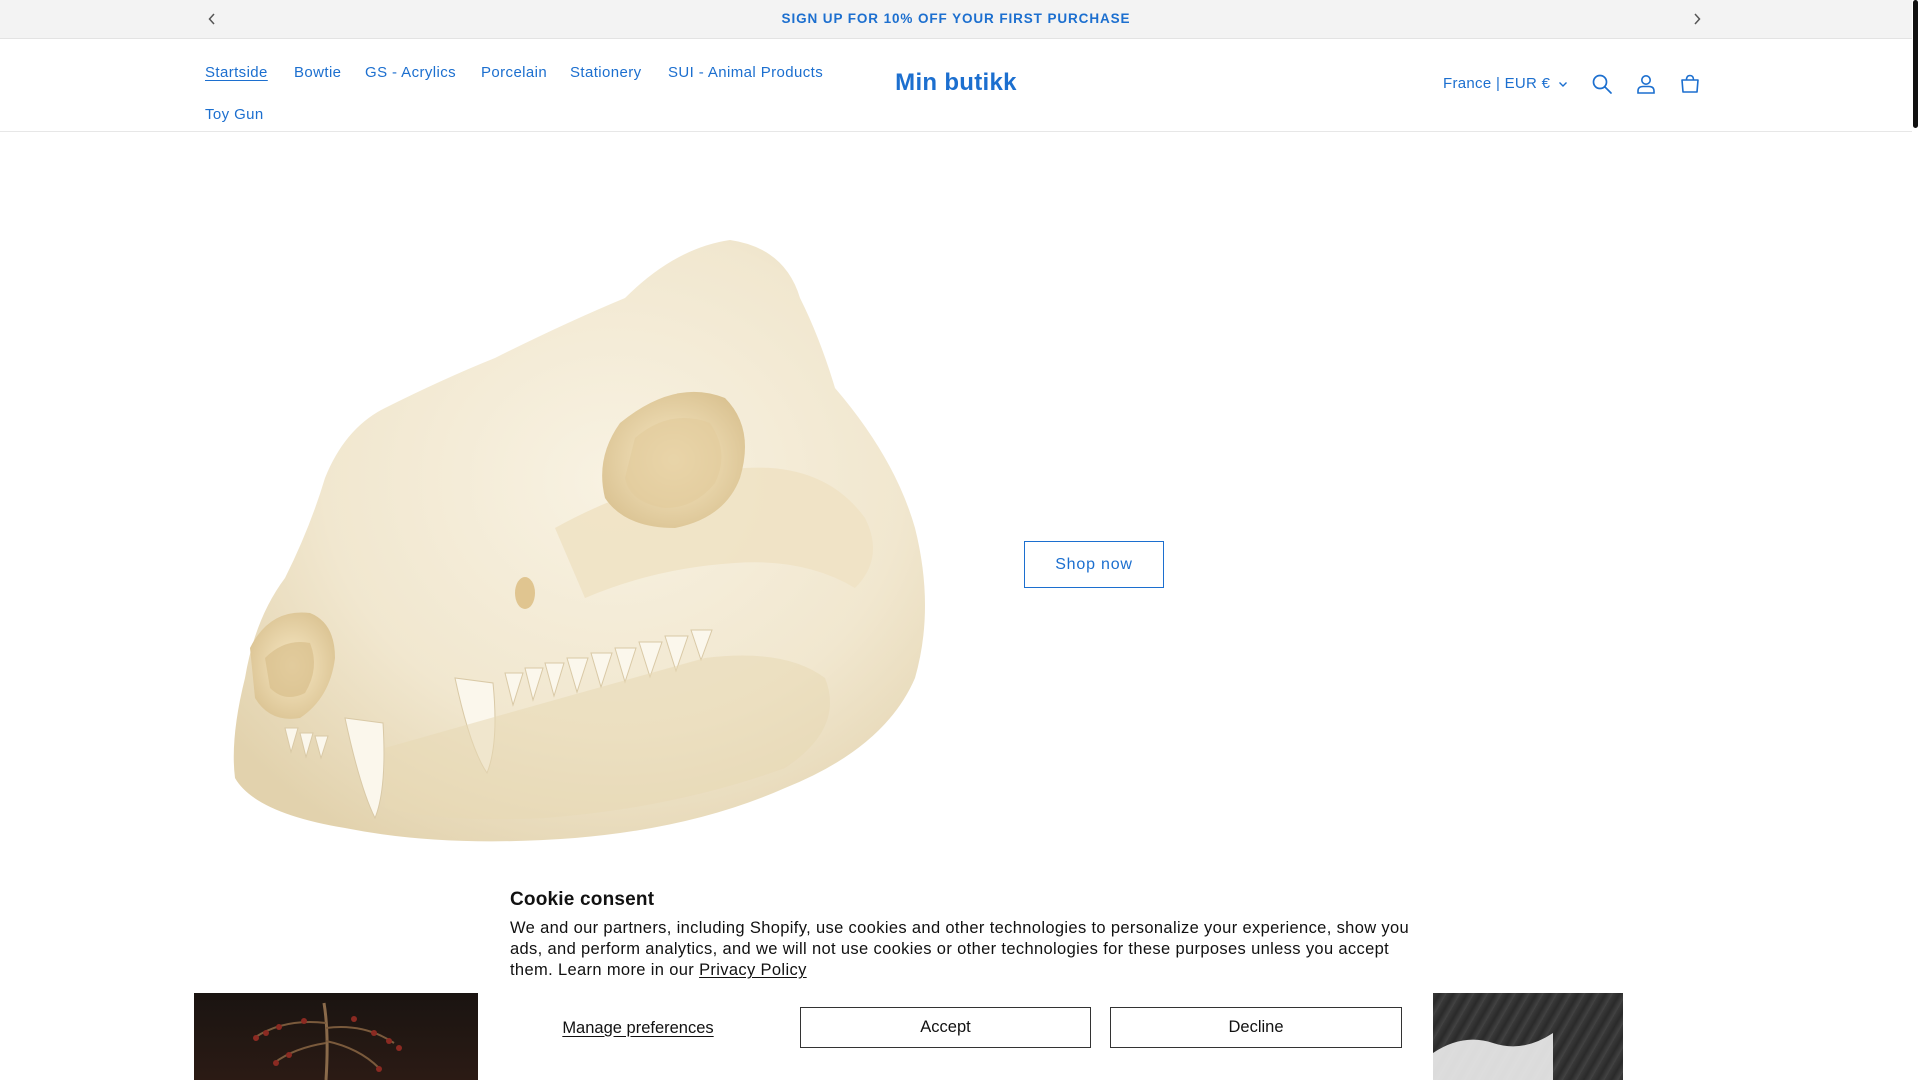  Describe the element at coordinates (1094, 564) in the screenshot. I see `shop-now-button: Shop now` at that location.